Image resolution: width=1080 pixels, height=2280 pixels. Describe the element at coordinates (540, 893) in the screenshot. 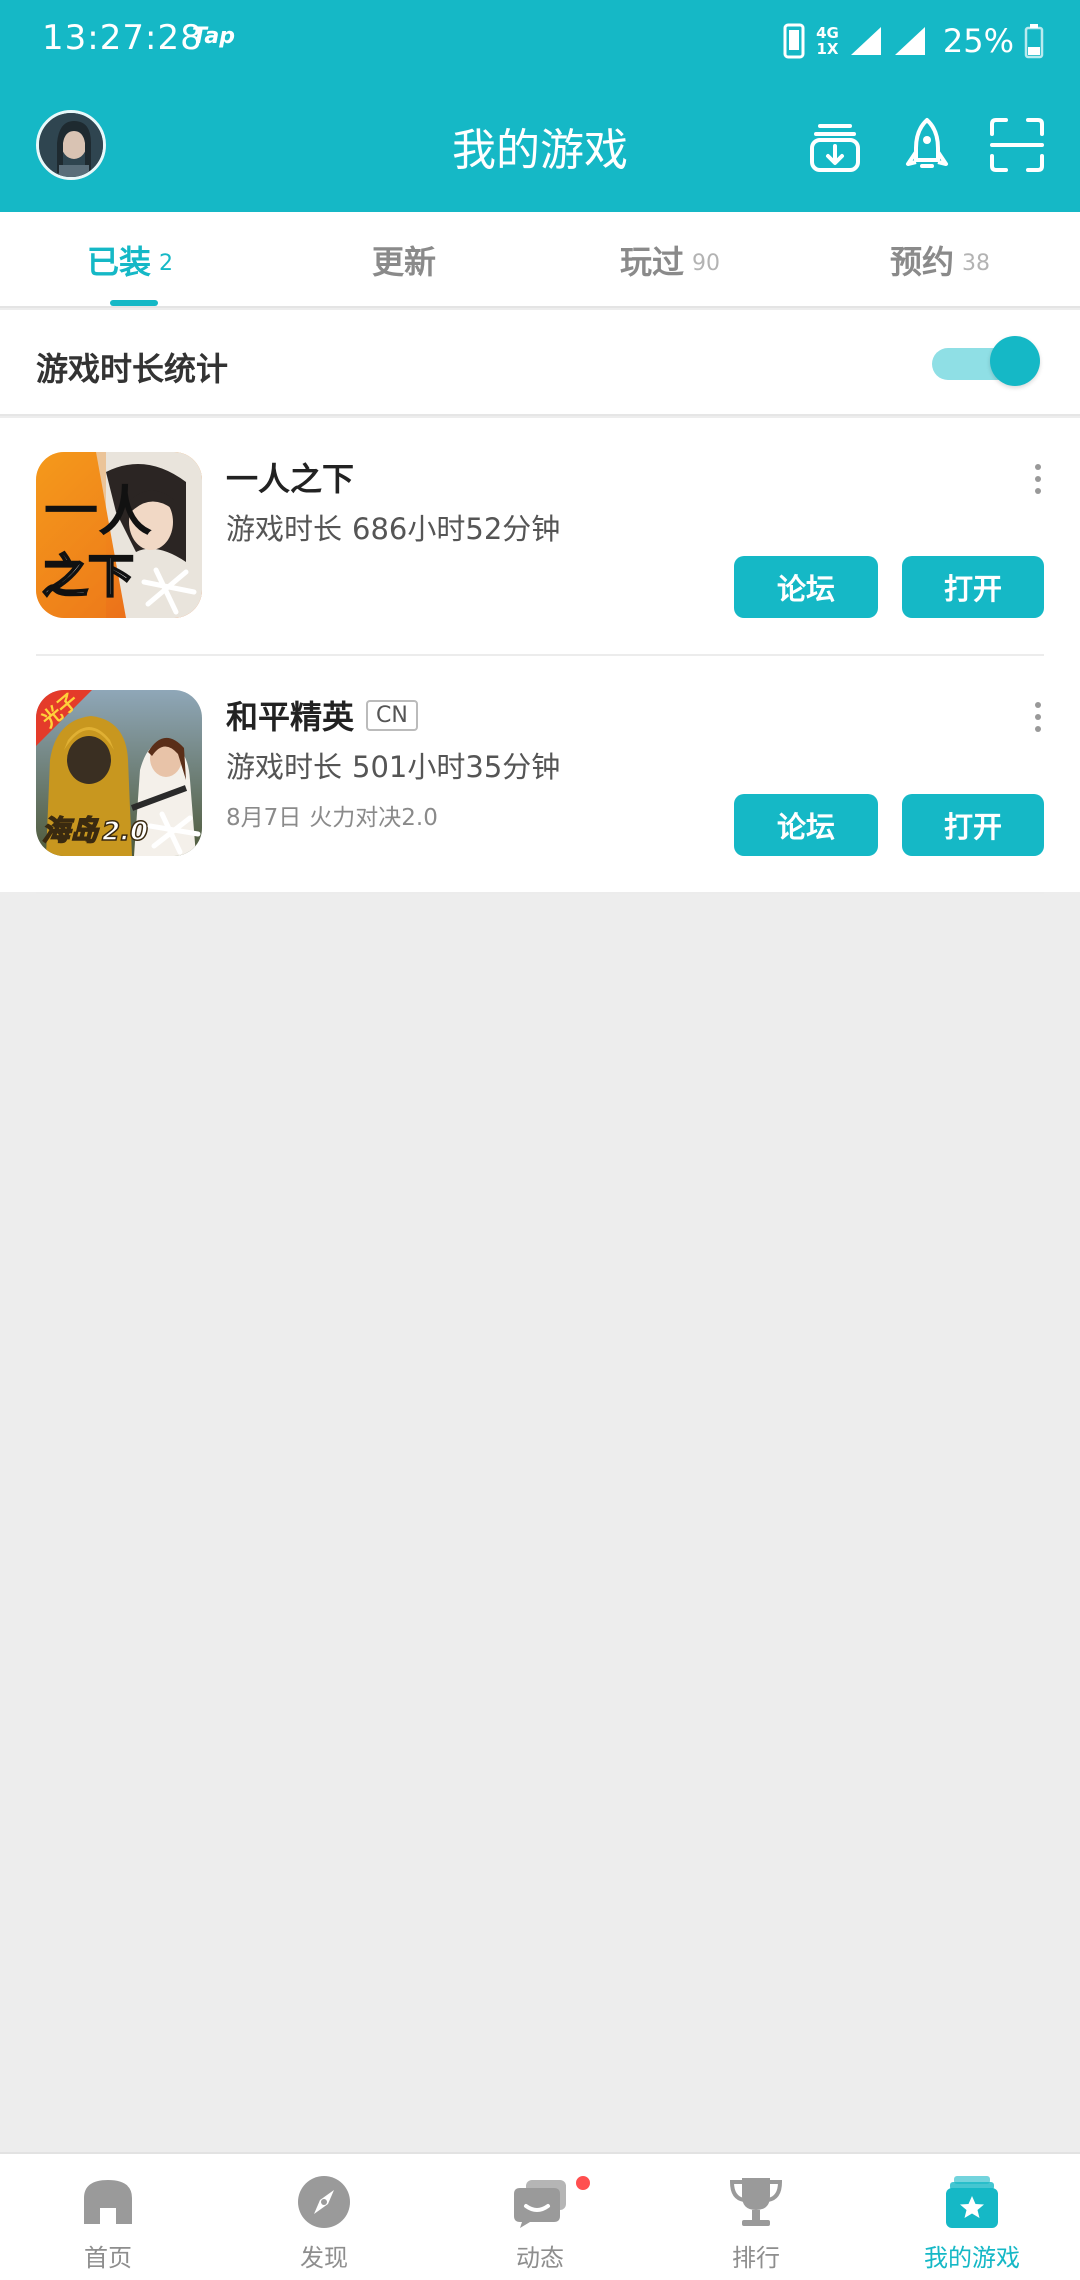

I see `divider` at that location.